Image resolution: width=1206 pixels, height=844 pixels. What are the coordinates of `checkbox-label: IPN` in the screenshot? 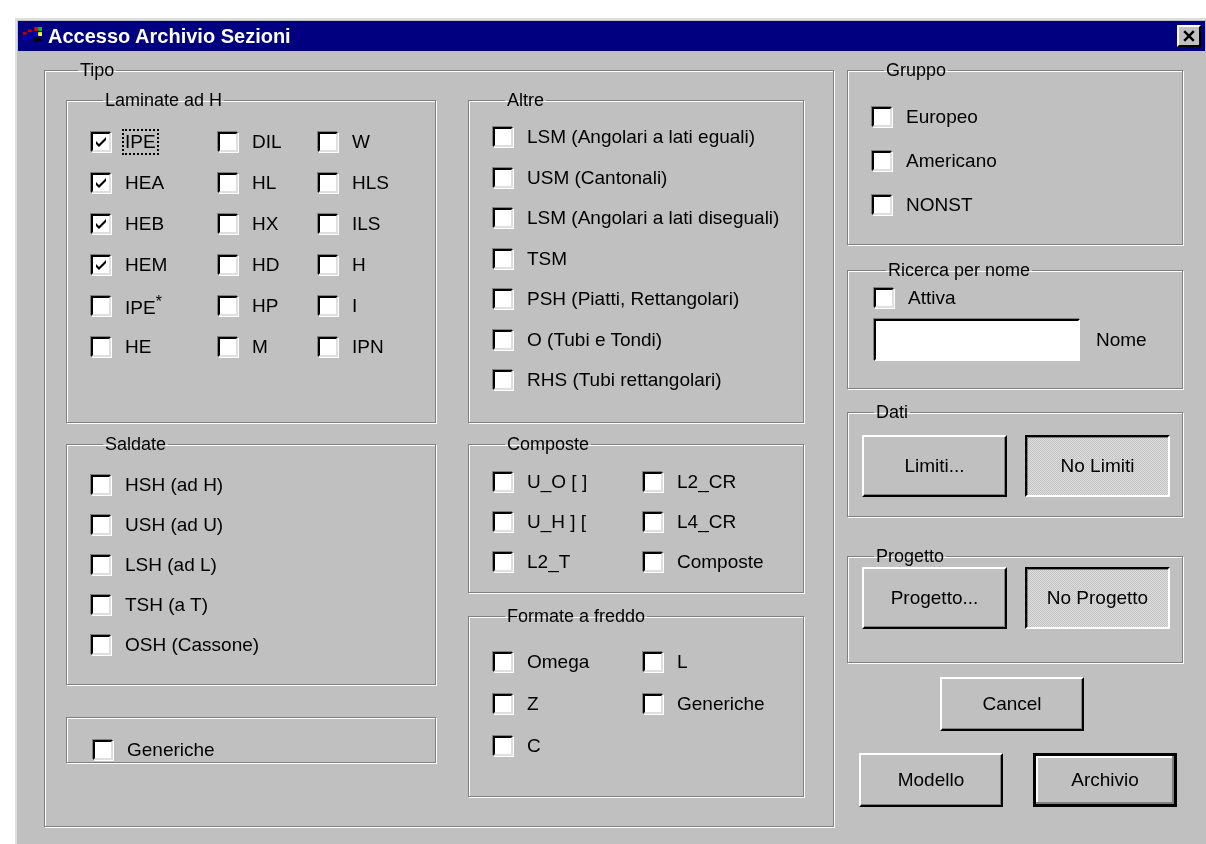 It's located at (368, 346).